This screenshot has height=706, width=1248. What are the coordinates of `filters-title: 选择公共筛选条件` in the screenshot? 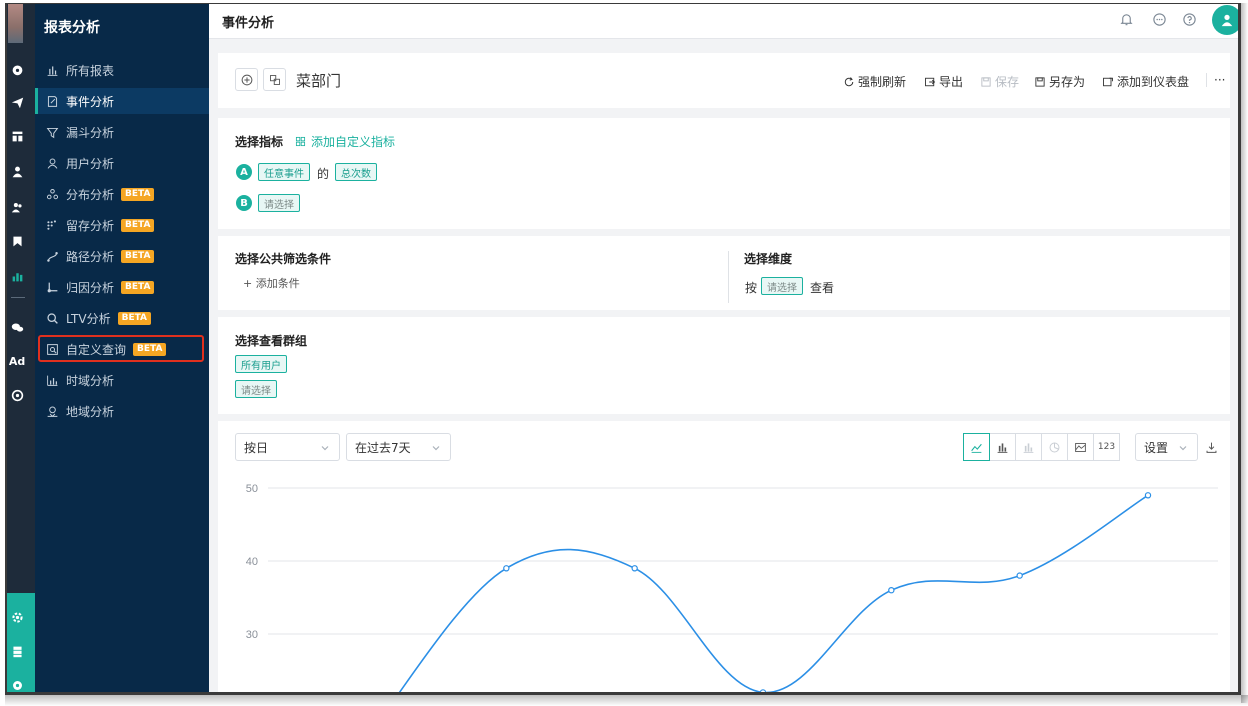 It's located at (283, 259).